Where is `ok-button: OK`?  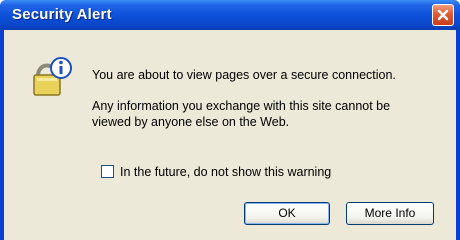 ok-button: OK is located at coordinates (287, 213).